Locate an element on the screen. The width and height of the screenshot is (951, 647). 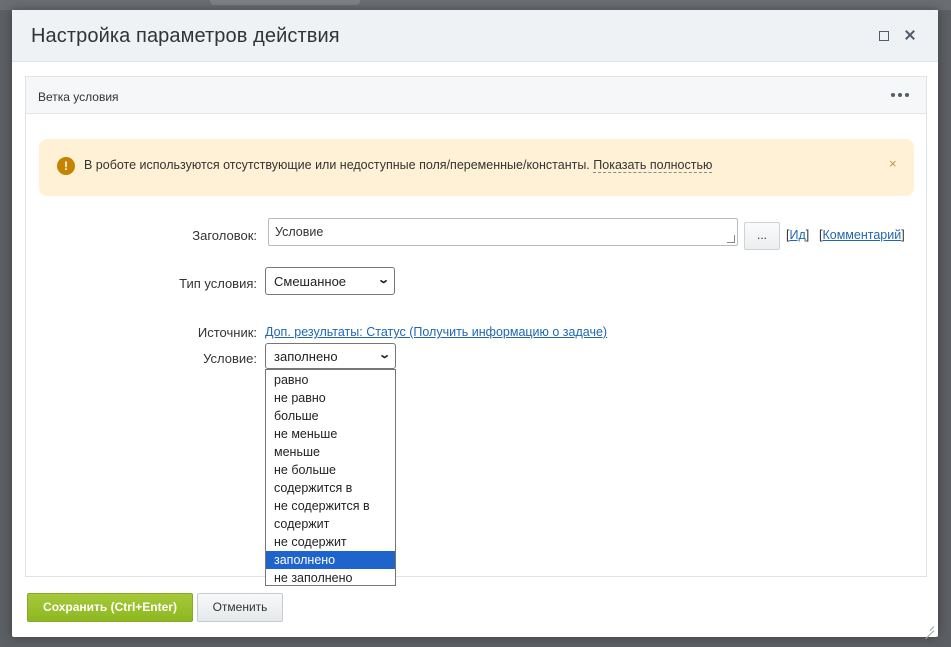
maximize-icon is located at coordinates (884, 35).